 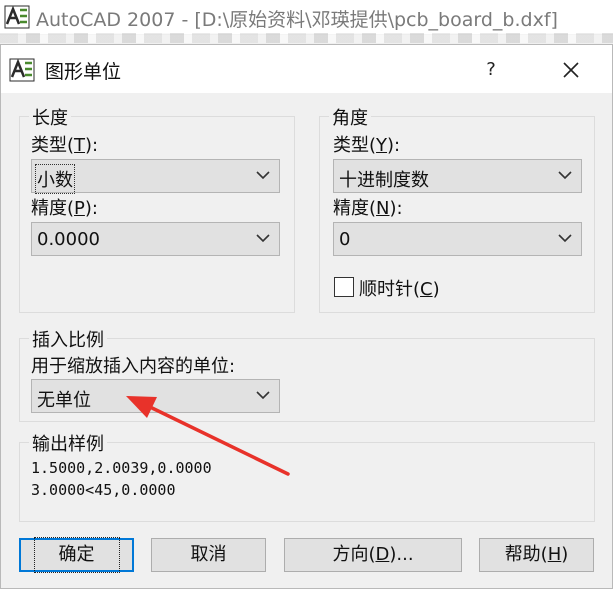 What do you see at coordinates (65, 145) in the screenshot?
I see `length-type-label: 类型(T):` at bounding box center [65, 145].